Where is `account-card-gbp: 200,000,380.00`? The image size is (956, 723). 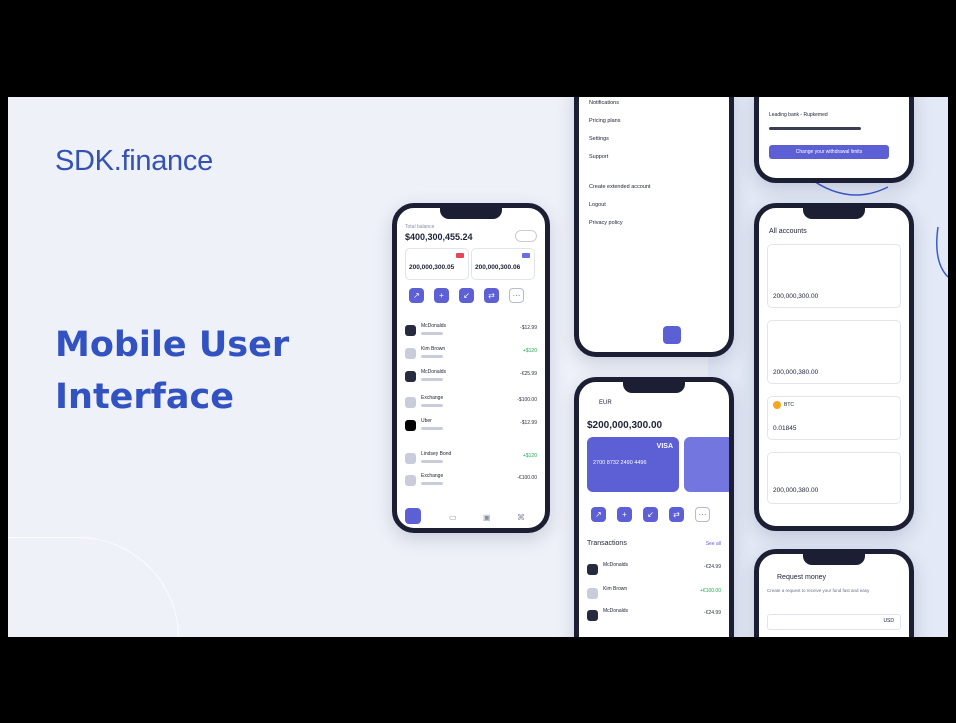
account-card-gbp: 200,000,380.00 is located at coordinates (834, 478).